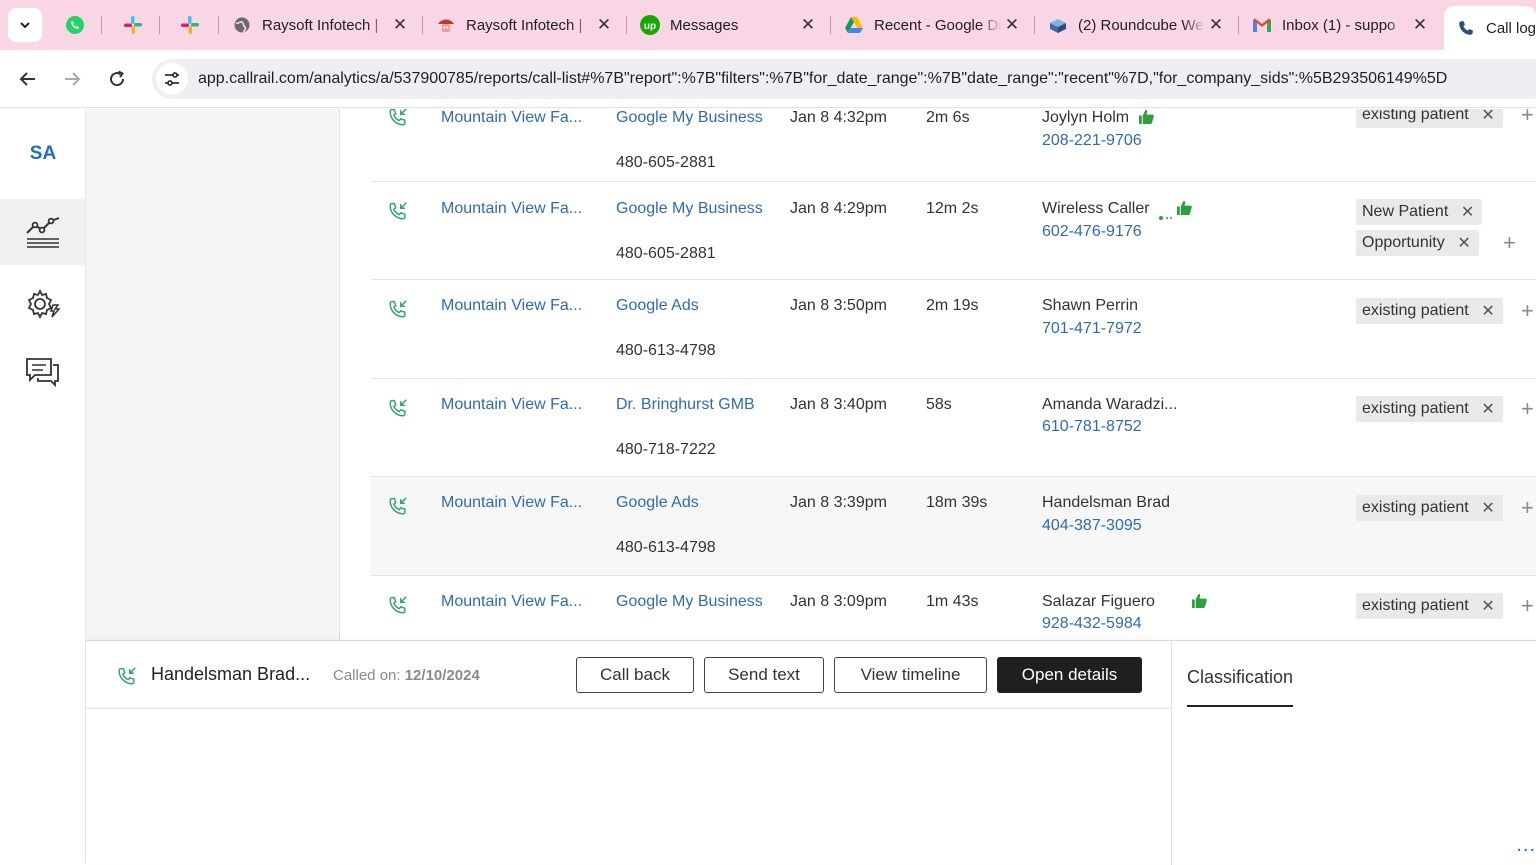  What do you see at coordinates (117, 79) in the screenshot?
I see `reload-button` at bounding box center [117, 79].